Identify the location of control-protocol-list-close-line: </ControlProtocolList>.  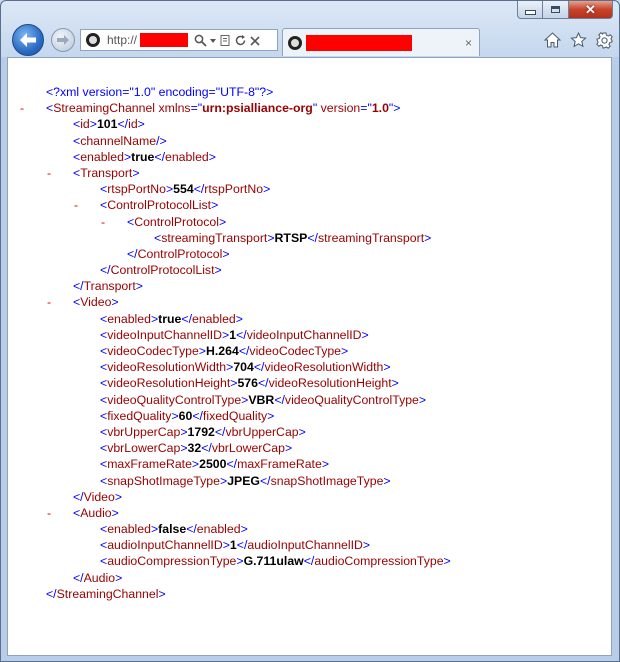
(235, 270).